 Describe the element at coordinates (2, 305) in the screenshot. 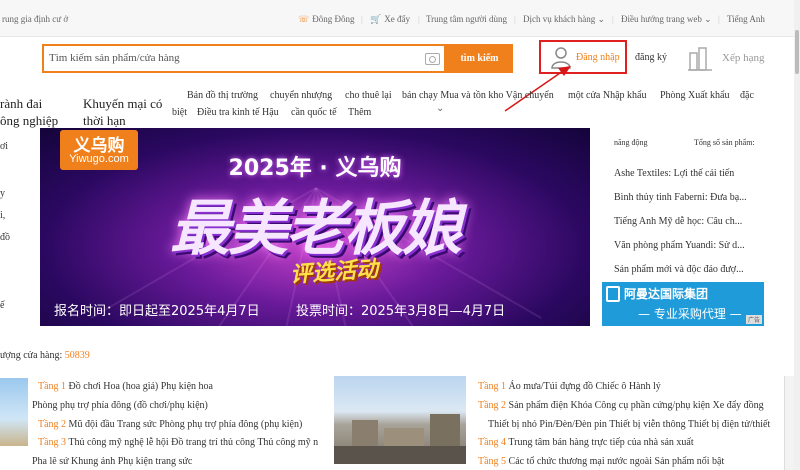

I see `sidebar-item: ế` at that location.